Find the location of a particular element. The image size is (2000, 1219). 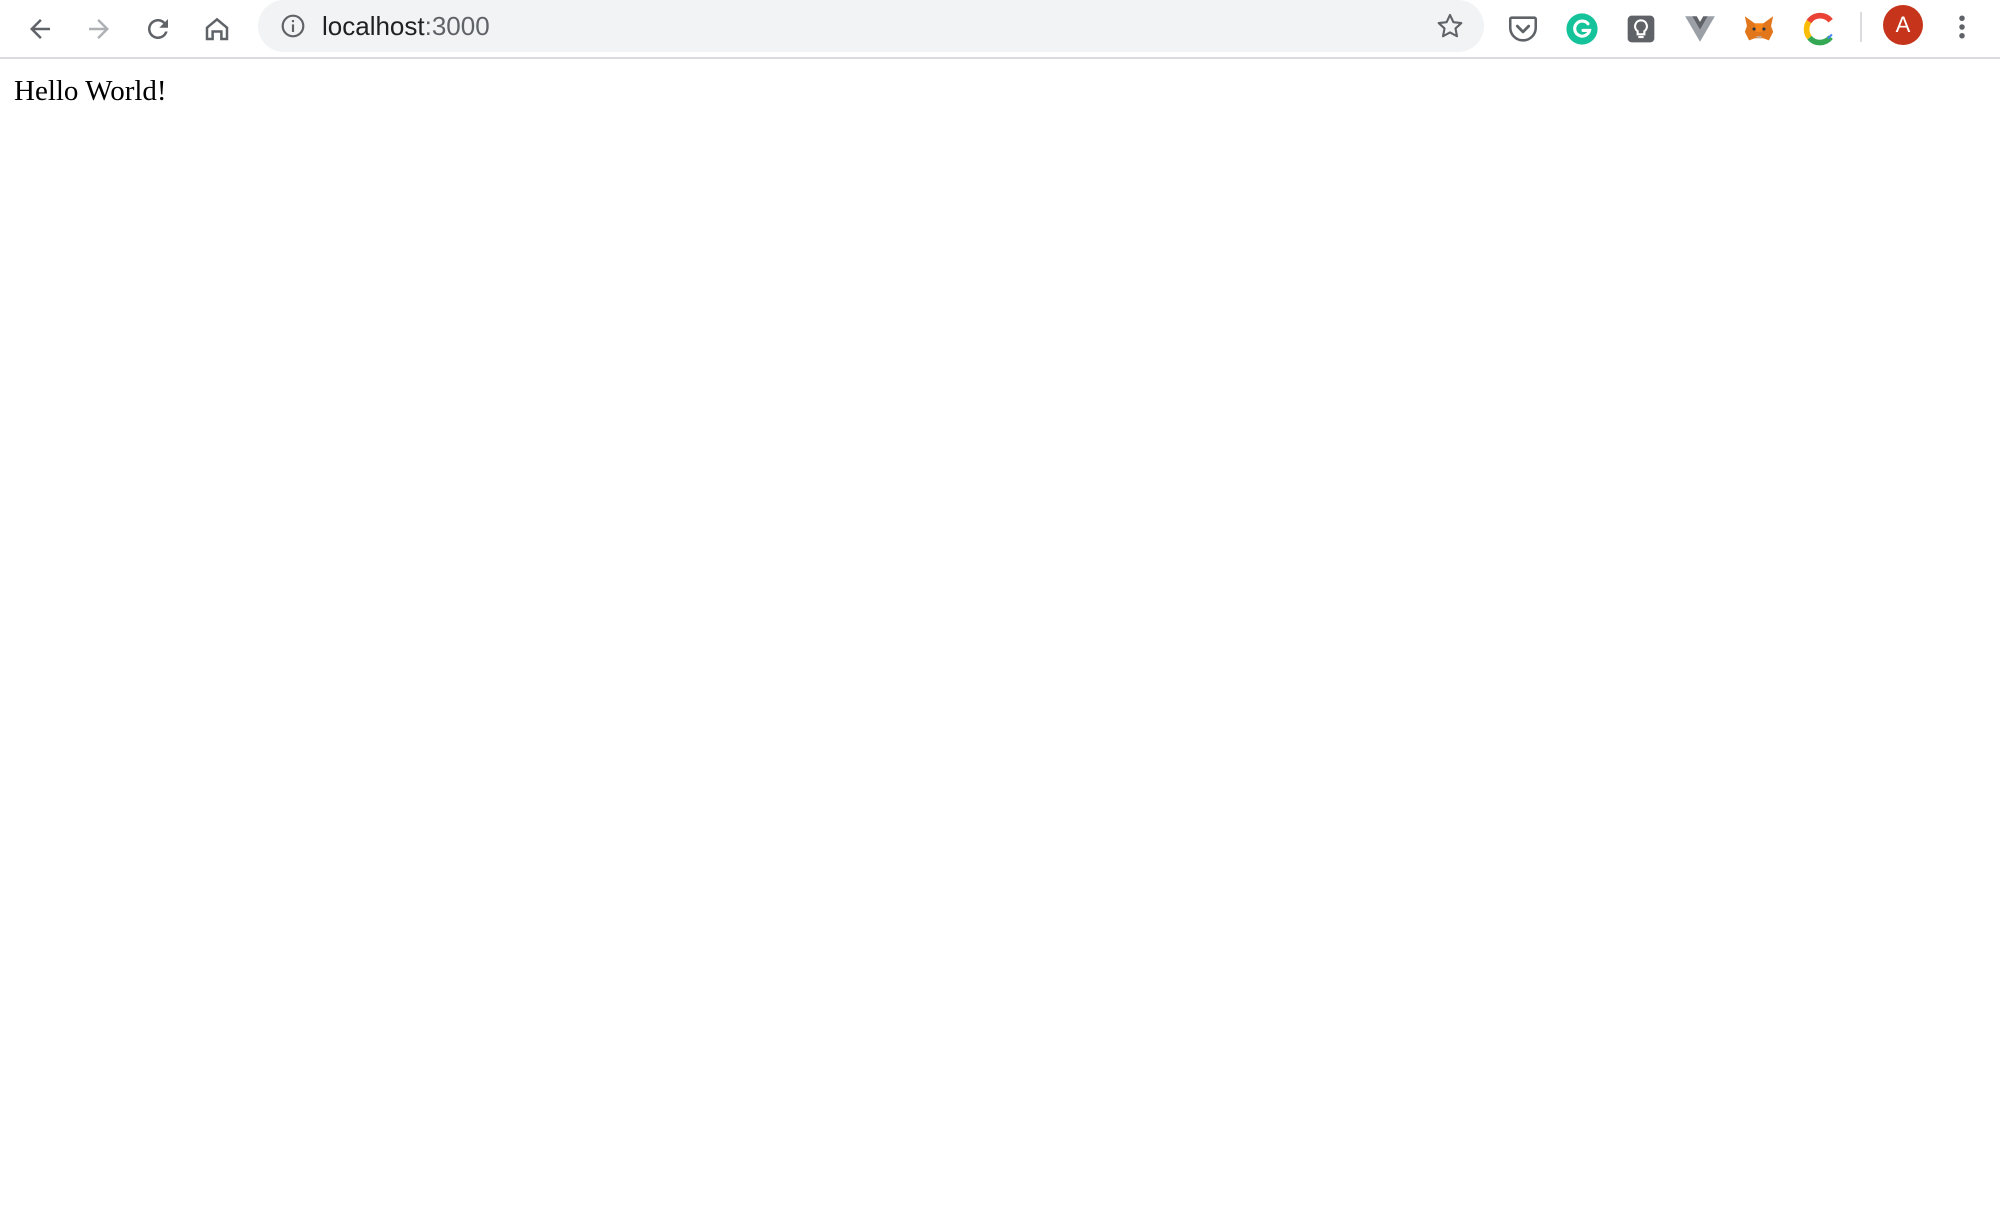

url-text: localhost:3000 is located at coordinates (406, 26).